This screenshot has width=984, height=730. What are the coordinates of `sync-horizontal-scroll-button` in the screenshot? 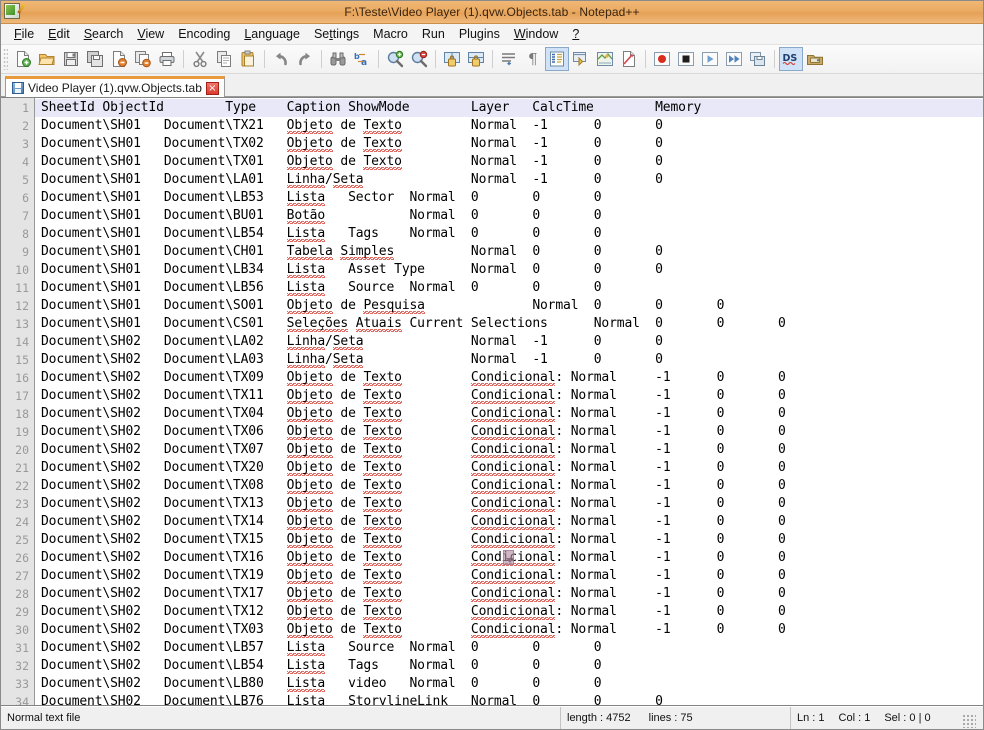 It's located at (476, 59).